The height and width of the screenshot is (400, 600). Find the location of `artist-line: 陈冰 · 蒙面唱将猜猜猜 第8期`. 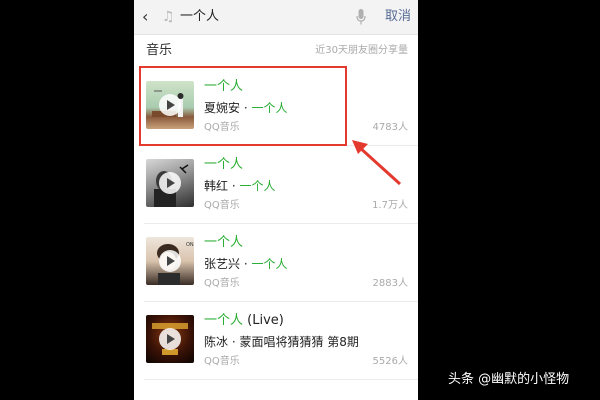

artist-line: 陈冰 · 蒙面唱将猜猜猜 第8期 is located at coordinates (281, 342).